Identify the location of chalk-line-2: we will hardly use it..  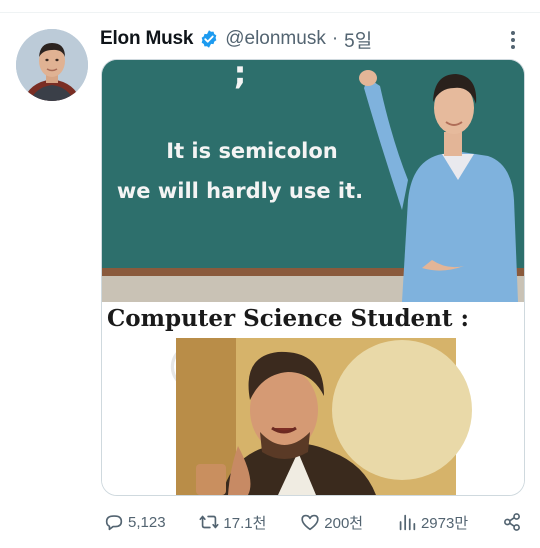
(240, 191).